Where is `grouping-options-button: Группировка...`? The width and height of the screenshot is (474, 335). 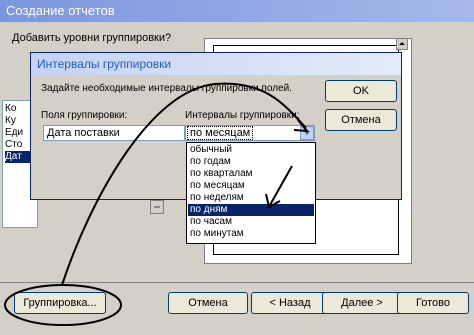 grouping-options-button: Группировка... is located at coordinates (60, 303).